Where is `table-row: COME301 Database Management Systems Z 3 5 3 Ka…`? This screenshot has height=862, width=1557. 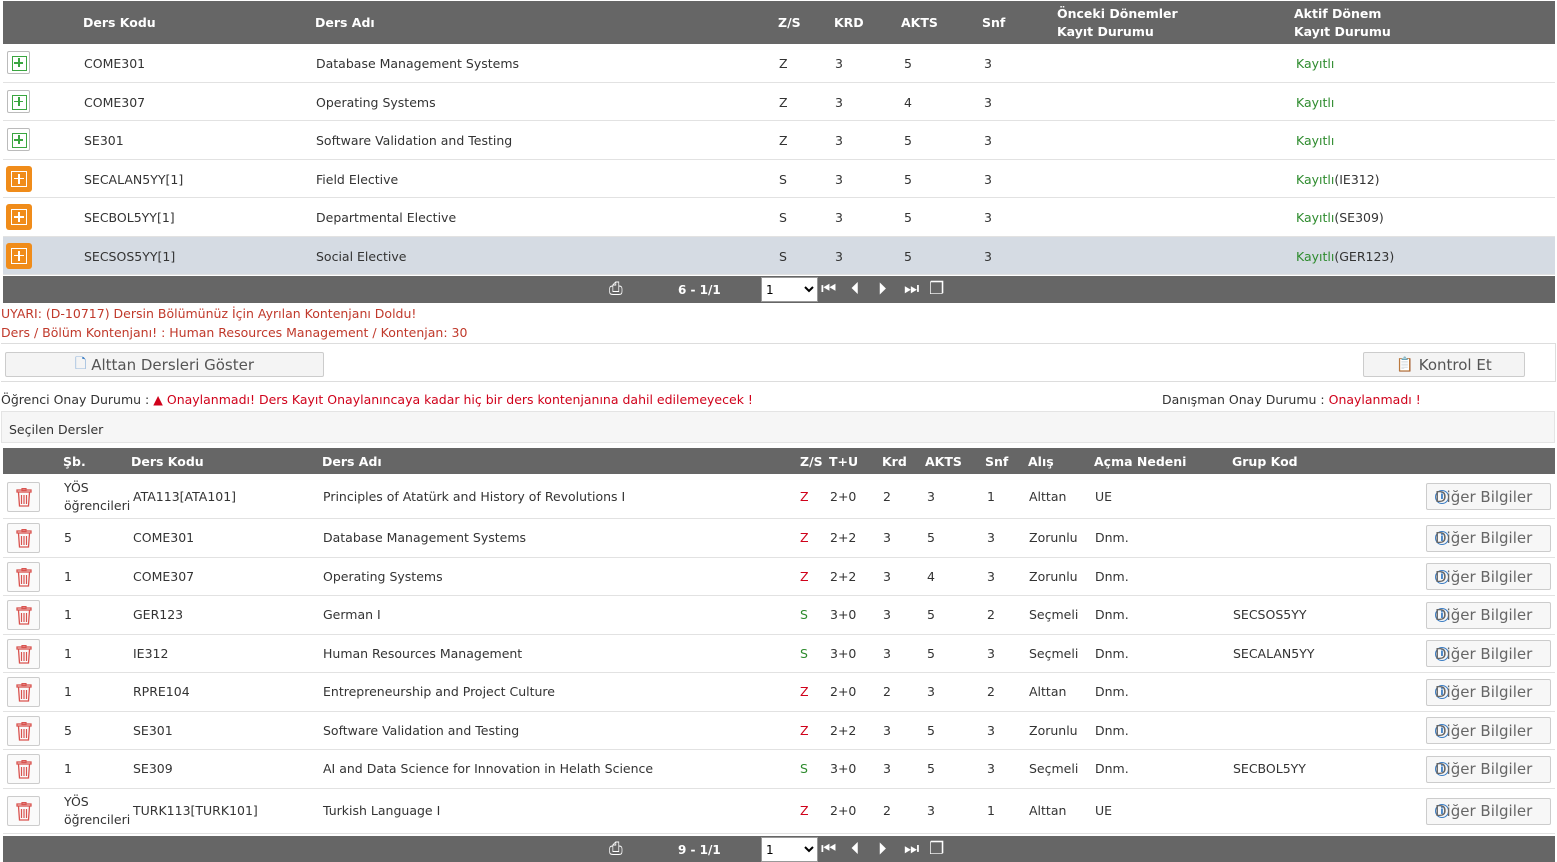
table-row: COME301 Database Management Systems Z 3 5 3 Ka… is located at coordinates (779, 63).